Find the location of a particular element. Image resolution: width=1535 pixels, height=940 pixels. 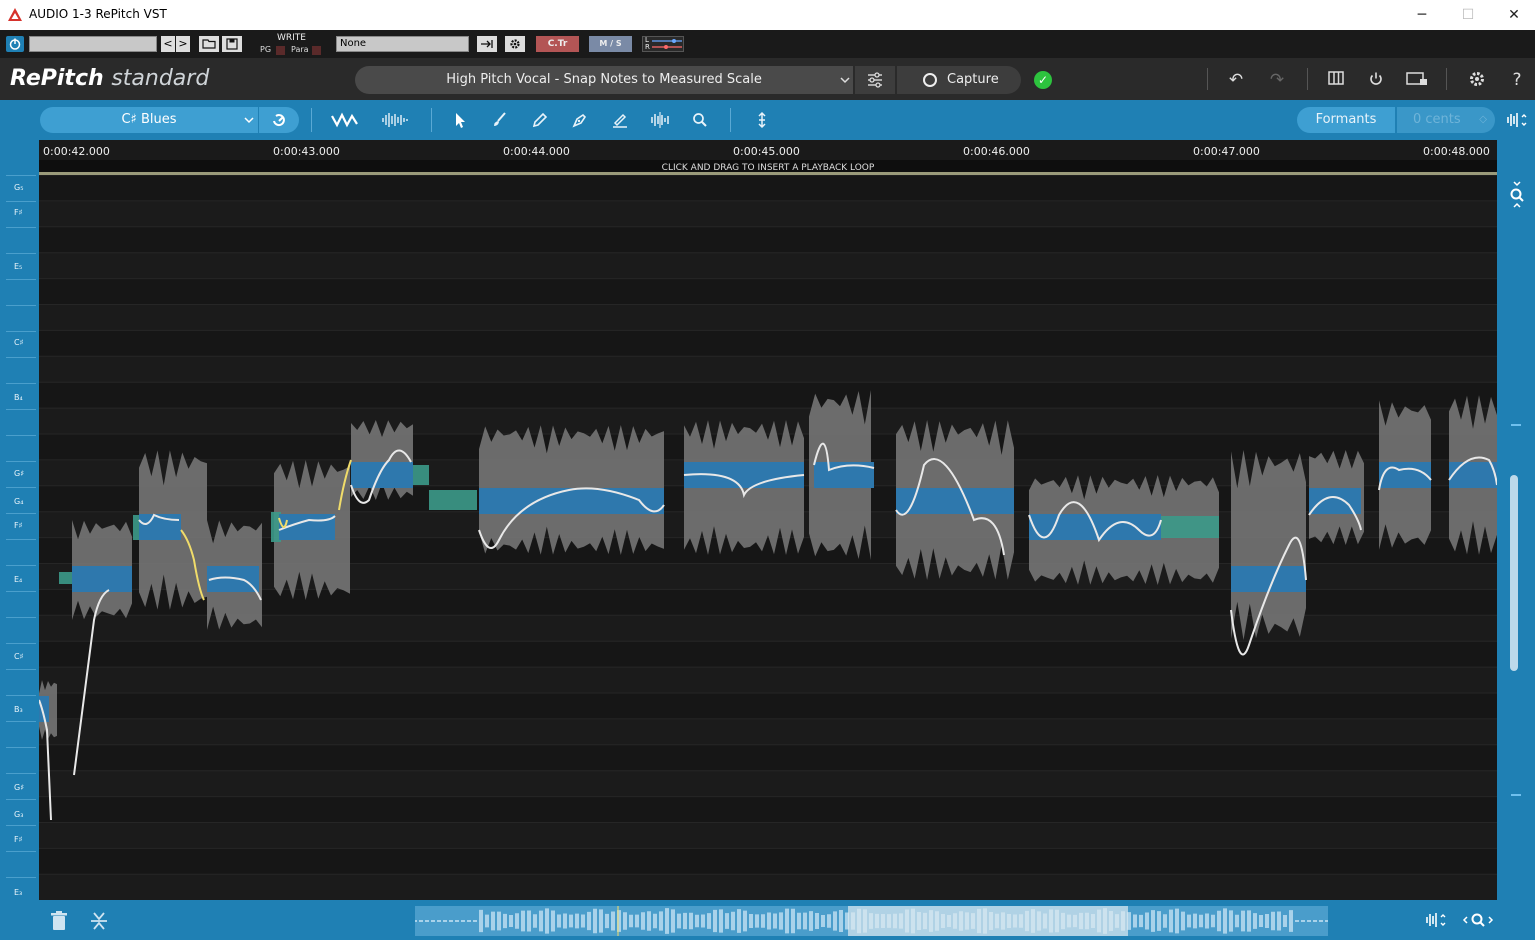

screen-lock-icon is located at coordinates (1417, 80).